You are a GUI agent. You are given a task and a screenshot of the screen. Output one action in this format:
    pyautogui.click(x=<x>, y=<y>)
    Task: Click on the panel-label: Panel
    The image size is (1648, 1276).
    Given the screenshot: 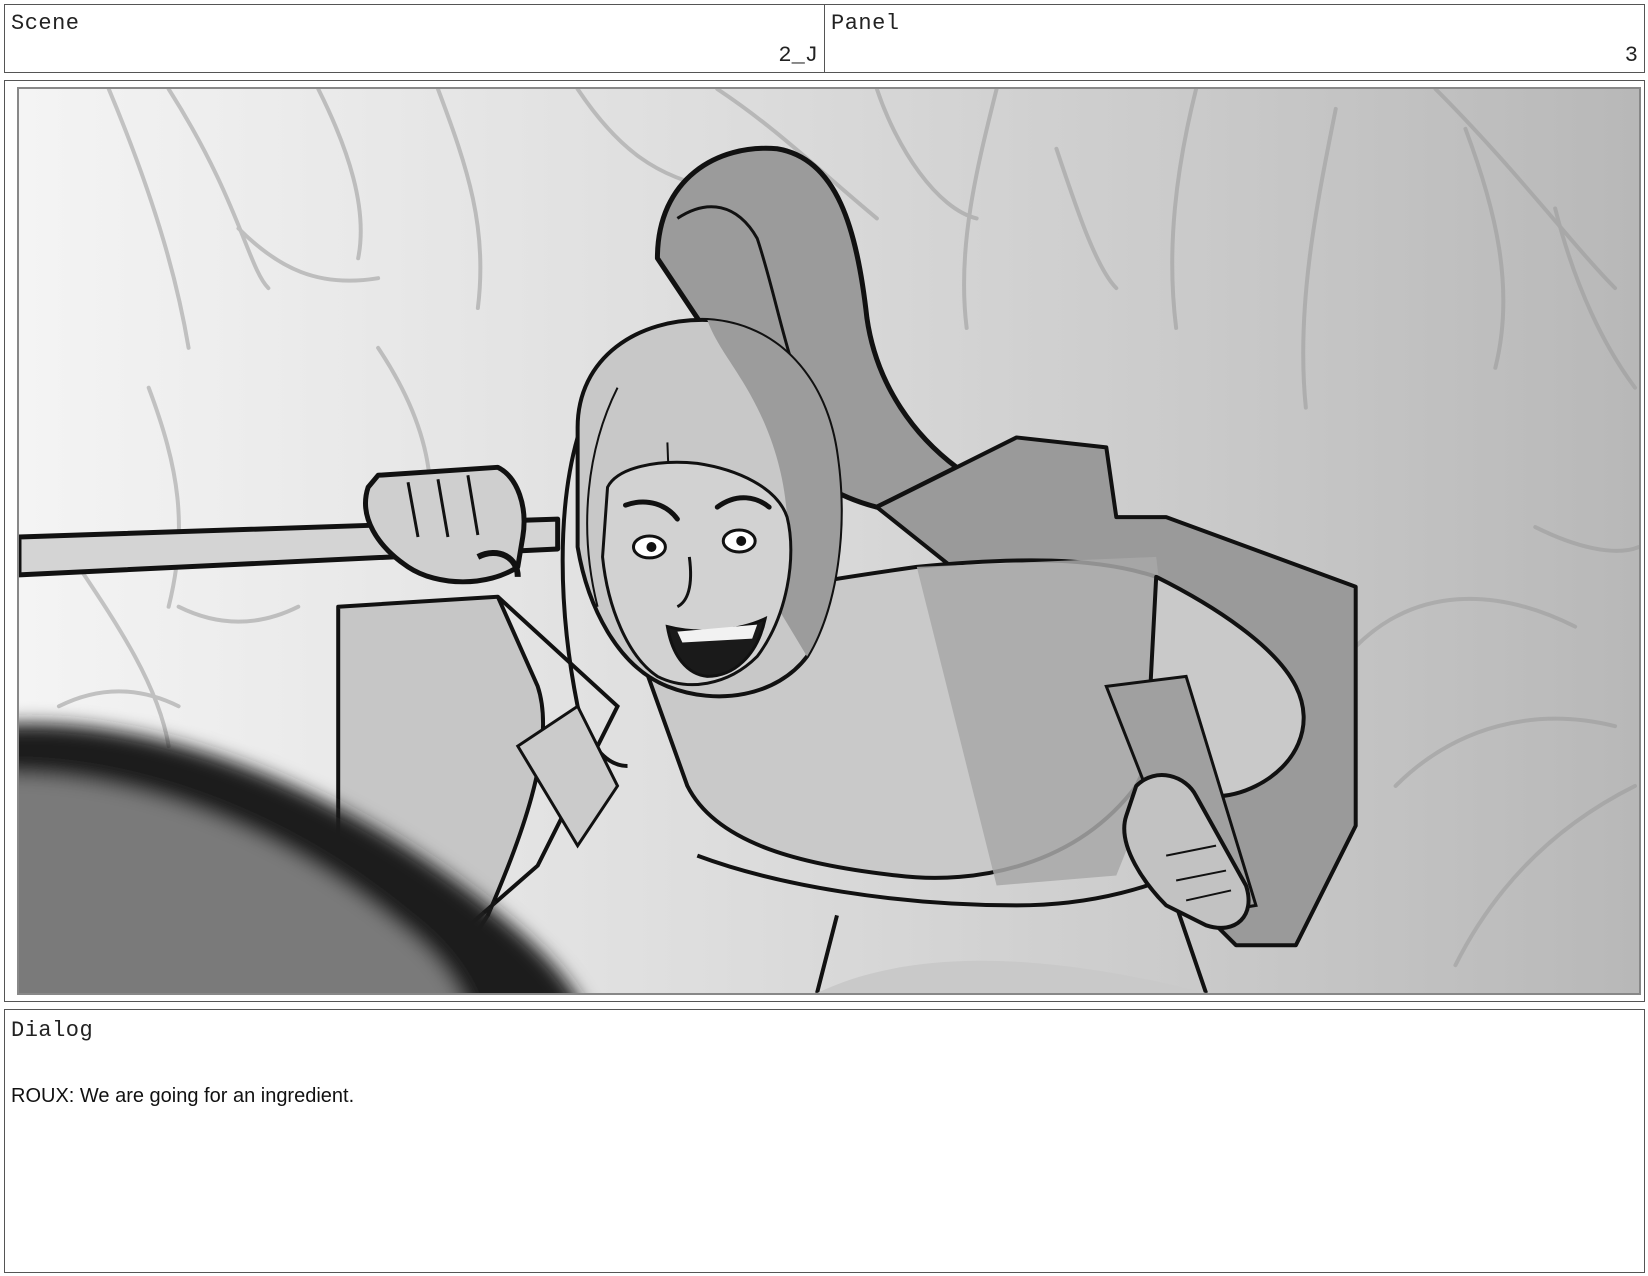 What is the action you would take?
    pyautogui.click(x=865, y=23)
    